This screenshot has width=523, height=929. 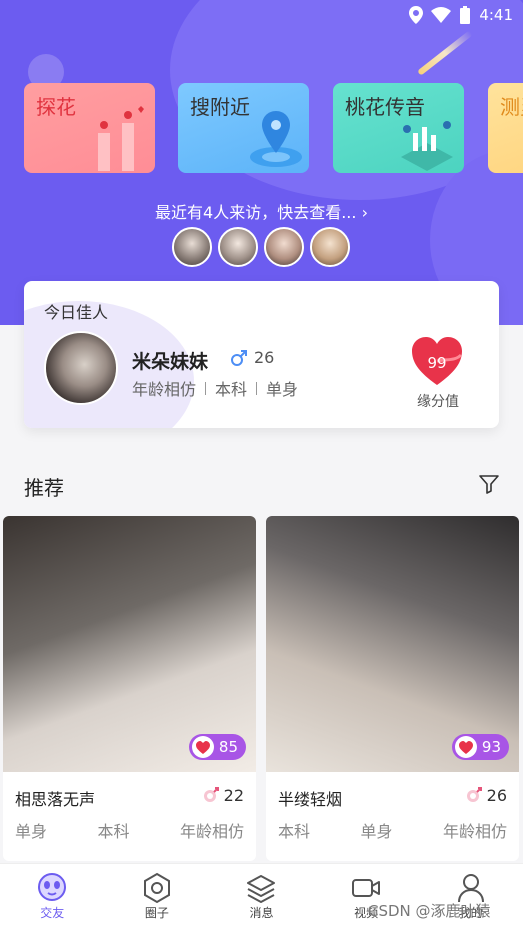 What do you see at coordinates (364, 212) in the screenshot?
I see `chevron-right-icon: ›` at bounding box center [364, 212].